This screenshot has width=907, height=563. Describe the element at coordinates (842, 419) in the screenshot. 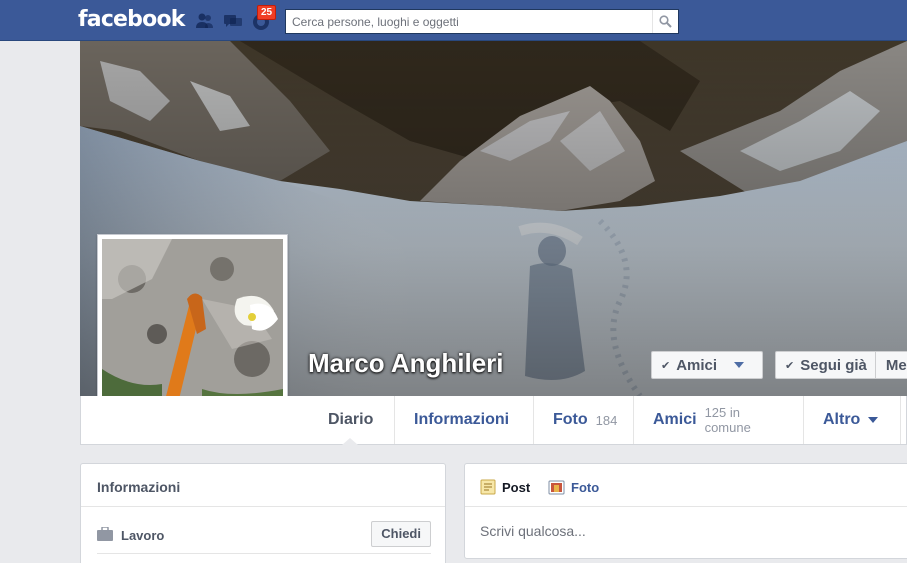

I see `tab-label: Altro` at that location.